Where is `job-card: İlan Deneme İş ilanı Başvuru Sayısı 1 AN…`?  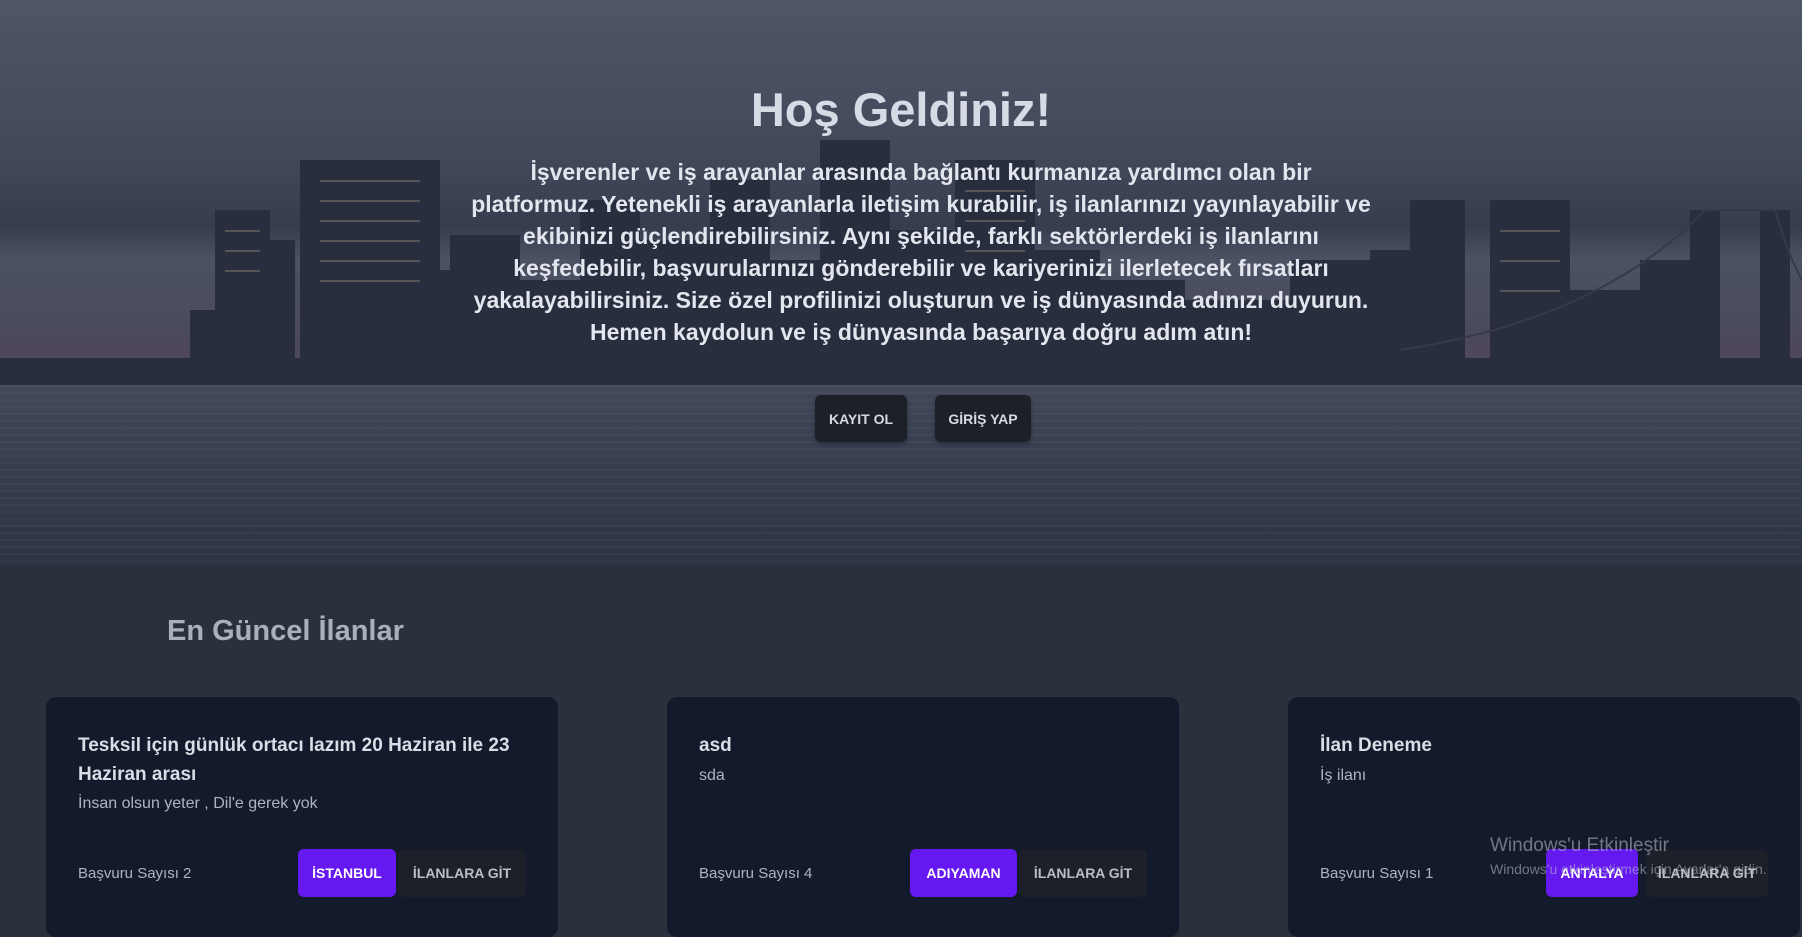
job-card: İlan Deneme İş ilanı Başvuru Sayısı 1 AN… is located at coordinates (1544, 817).